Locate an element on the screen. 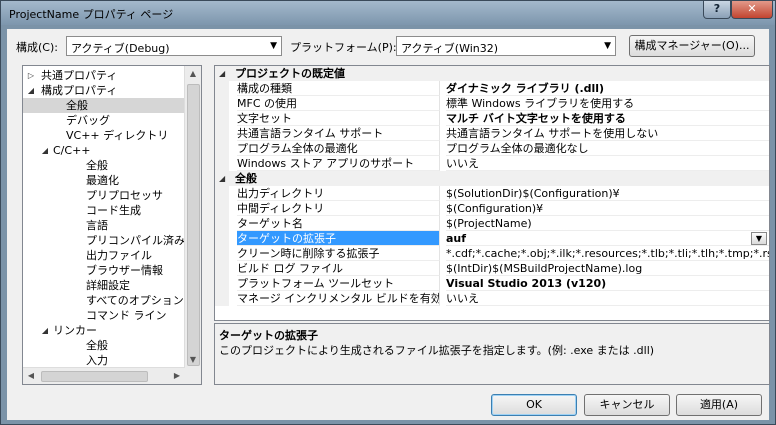 The image size is (776, 425). tree-item-label: VC++ ディレクトリ is located at coordinates (117, 135).